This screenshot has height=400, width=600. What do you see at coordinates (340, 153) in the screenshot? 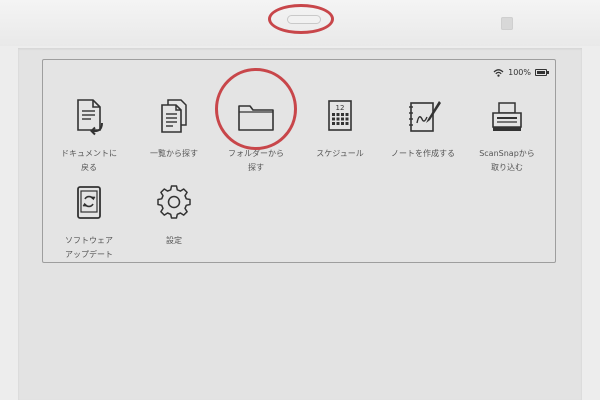
I see `app-label: スケジュール` at bounding box center [340, 153].